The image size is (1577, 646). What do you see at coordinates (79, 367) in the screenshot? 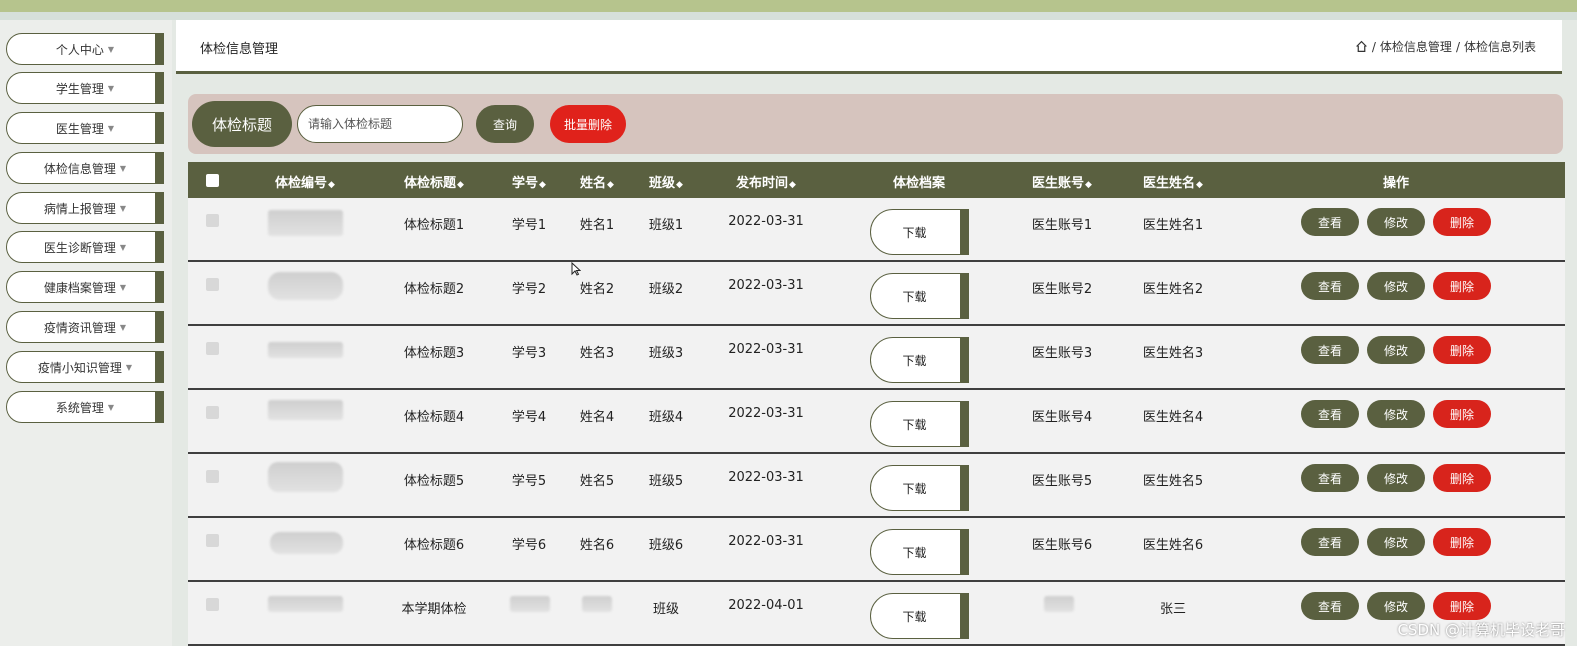
I see `sidebar-item-label: 疫情小知识管理` at bounding box center [79, 367].